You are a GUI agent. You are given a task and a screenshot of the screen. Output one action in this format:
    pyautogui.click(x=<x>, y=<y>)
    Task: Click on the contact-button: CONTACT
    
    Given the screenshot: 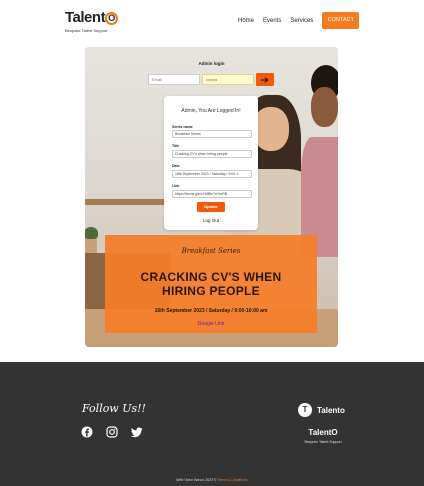 What is the action you would take?
    pyautogui.click(x=341, y=20)
    